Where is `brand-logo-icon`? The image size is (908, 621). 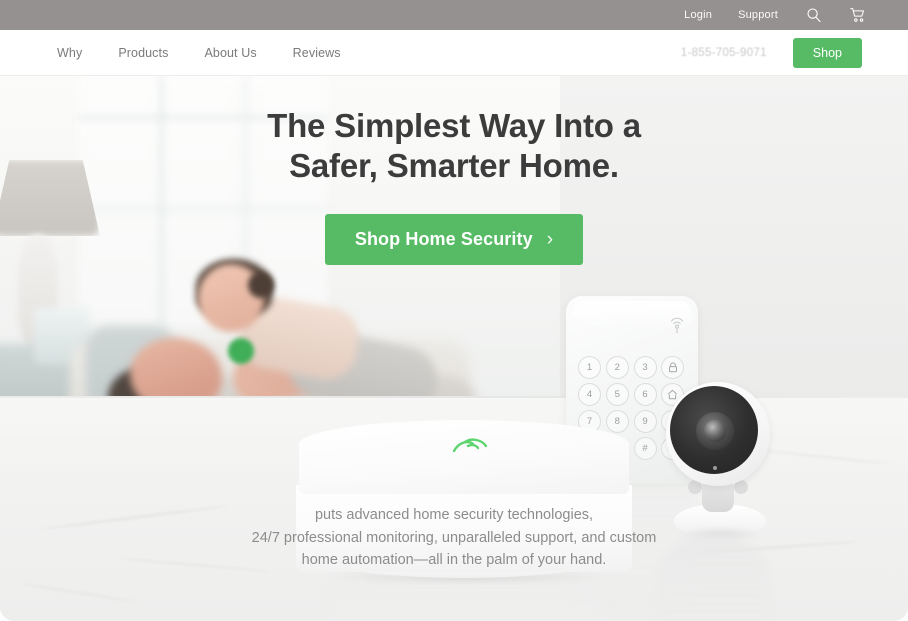 brand-logo-icon is located at coordinates (677, 325).